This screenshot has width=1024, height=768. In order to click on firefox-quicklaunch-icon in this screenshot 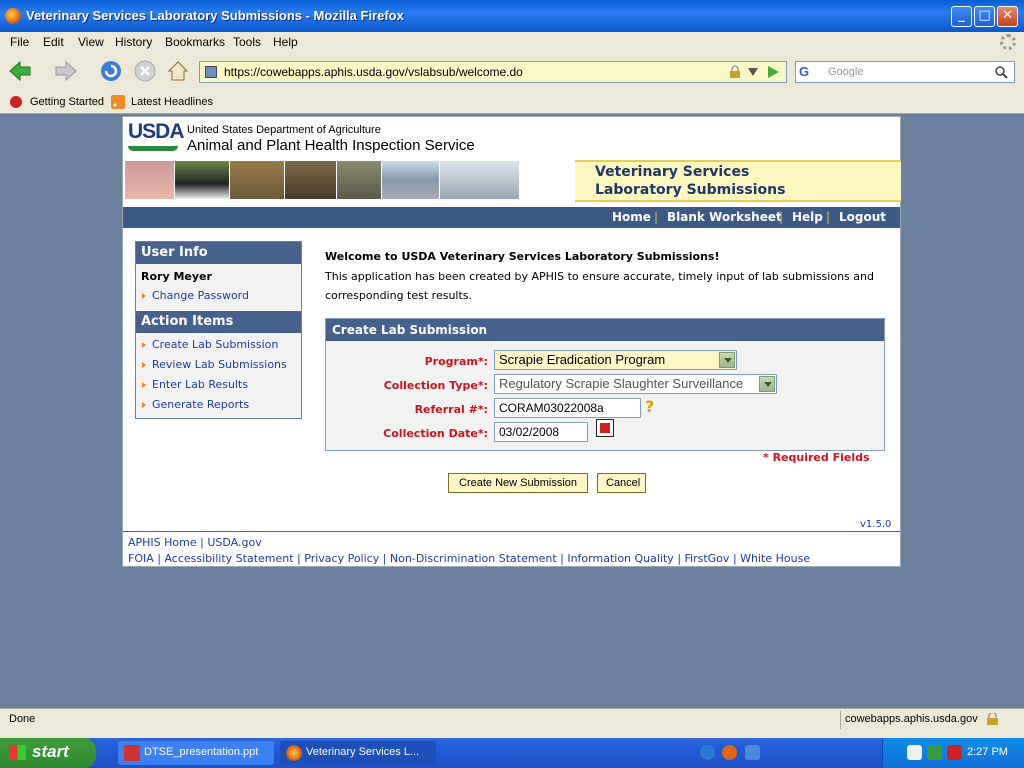, I will do `click(729, 752)`.